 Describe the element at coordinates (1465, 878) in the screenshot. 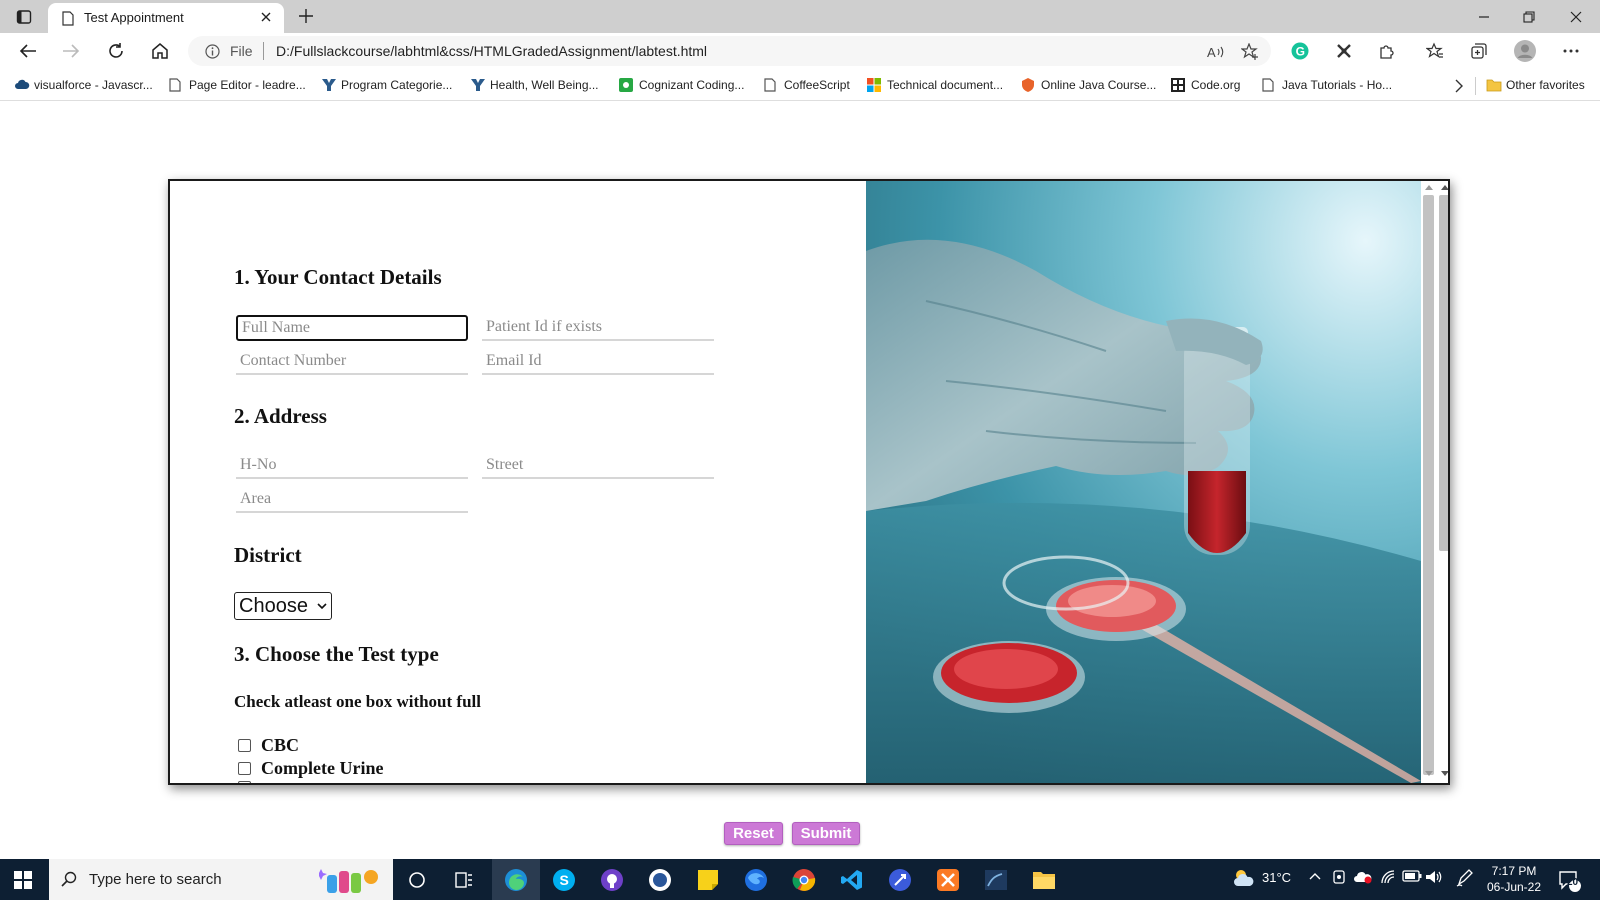

I see `pen-ink-icon` at that location.